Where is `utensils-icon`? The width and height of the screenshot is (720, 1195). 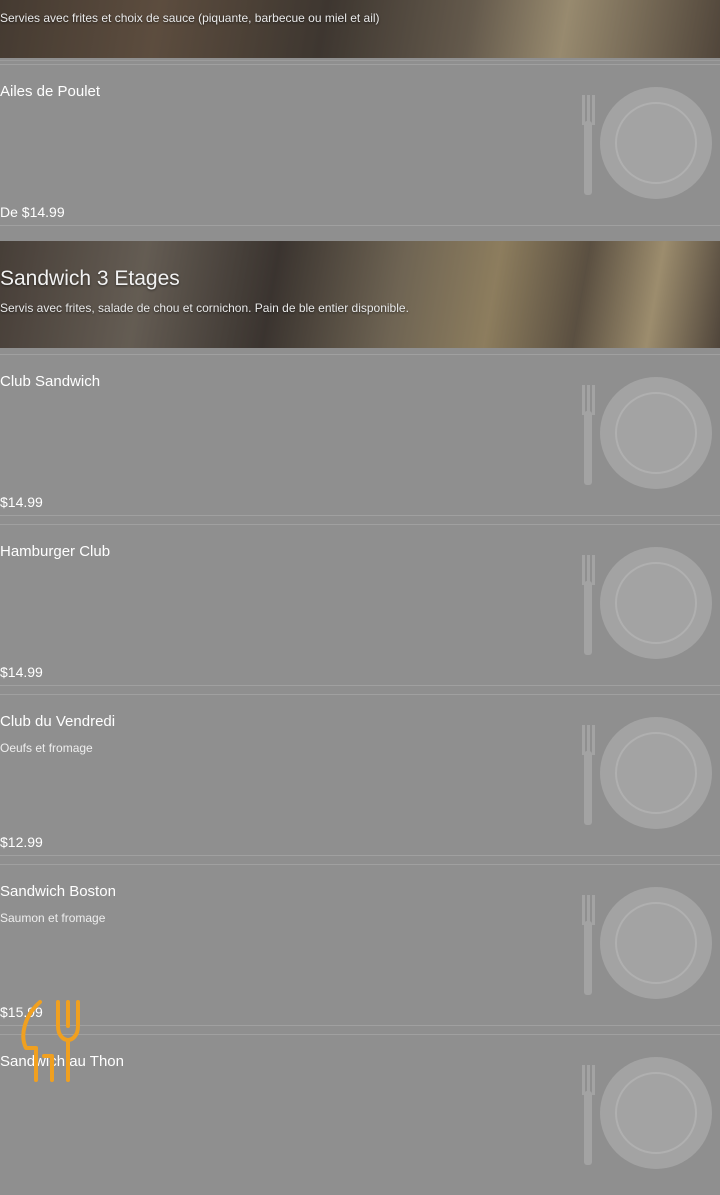
utensils-icon is located at coordinates (53, 1041).